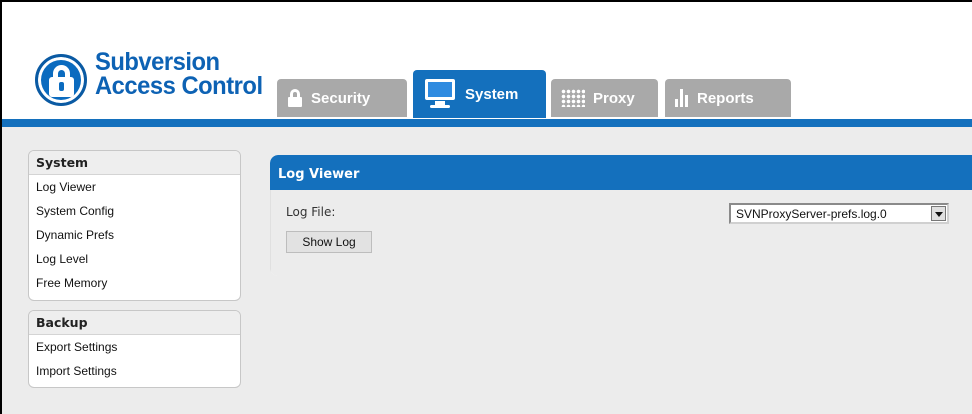 The width and height of the screenshot is (972, 414). Describe the element at coordinates (492, 94) in the screenshot. I see `tab-system-label: System` at that location.